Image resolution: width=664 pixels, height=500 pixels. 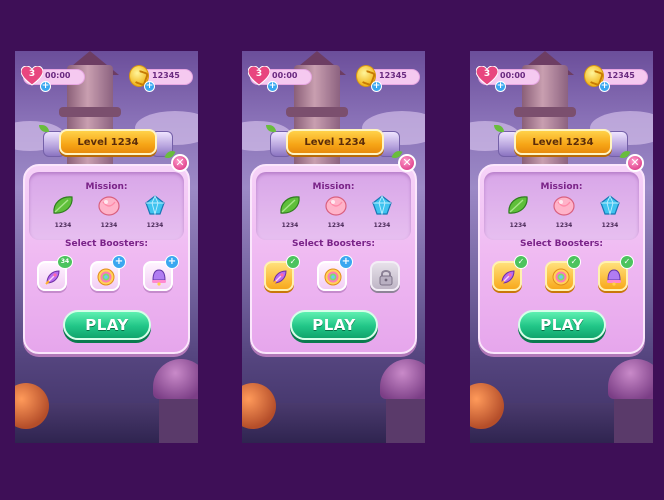 I want to click on booster-badge-count: 34, so click(x=65, y=262).